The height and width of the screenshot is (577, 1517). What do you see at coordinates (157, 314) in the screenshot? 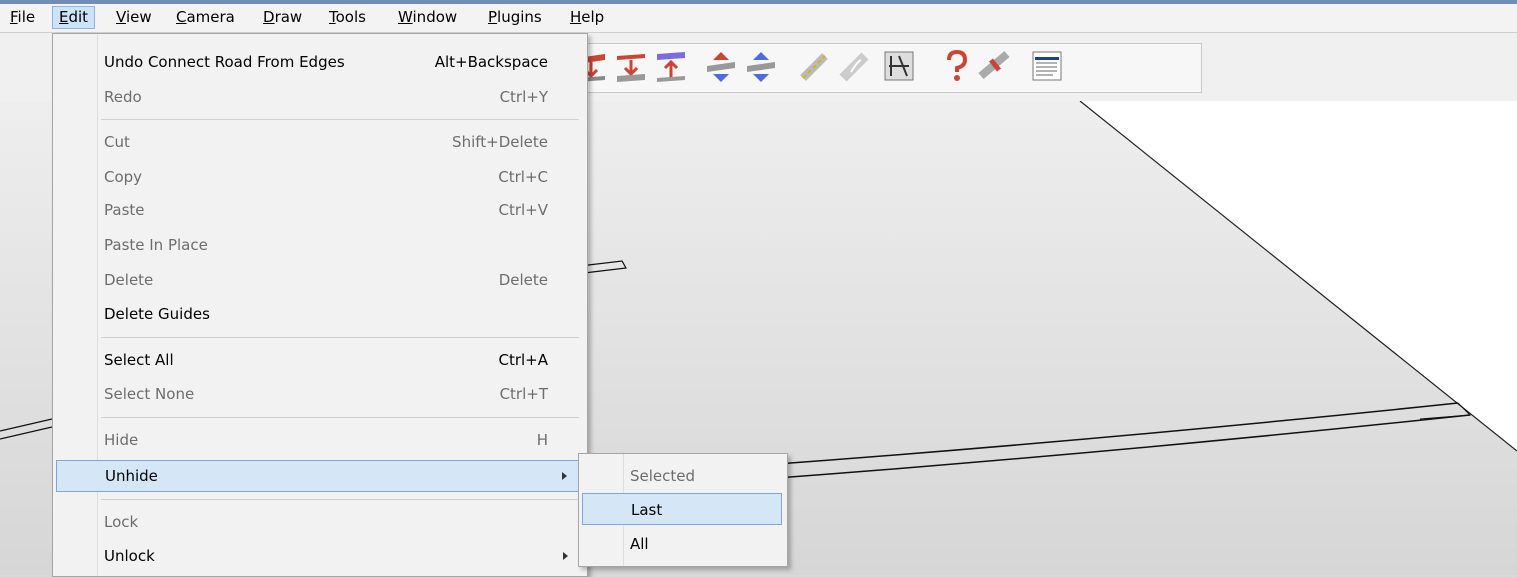
I see `menu-item-label: Delete Guides` at bounding box center [157, 314].